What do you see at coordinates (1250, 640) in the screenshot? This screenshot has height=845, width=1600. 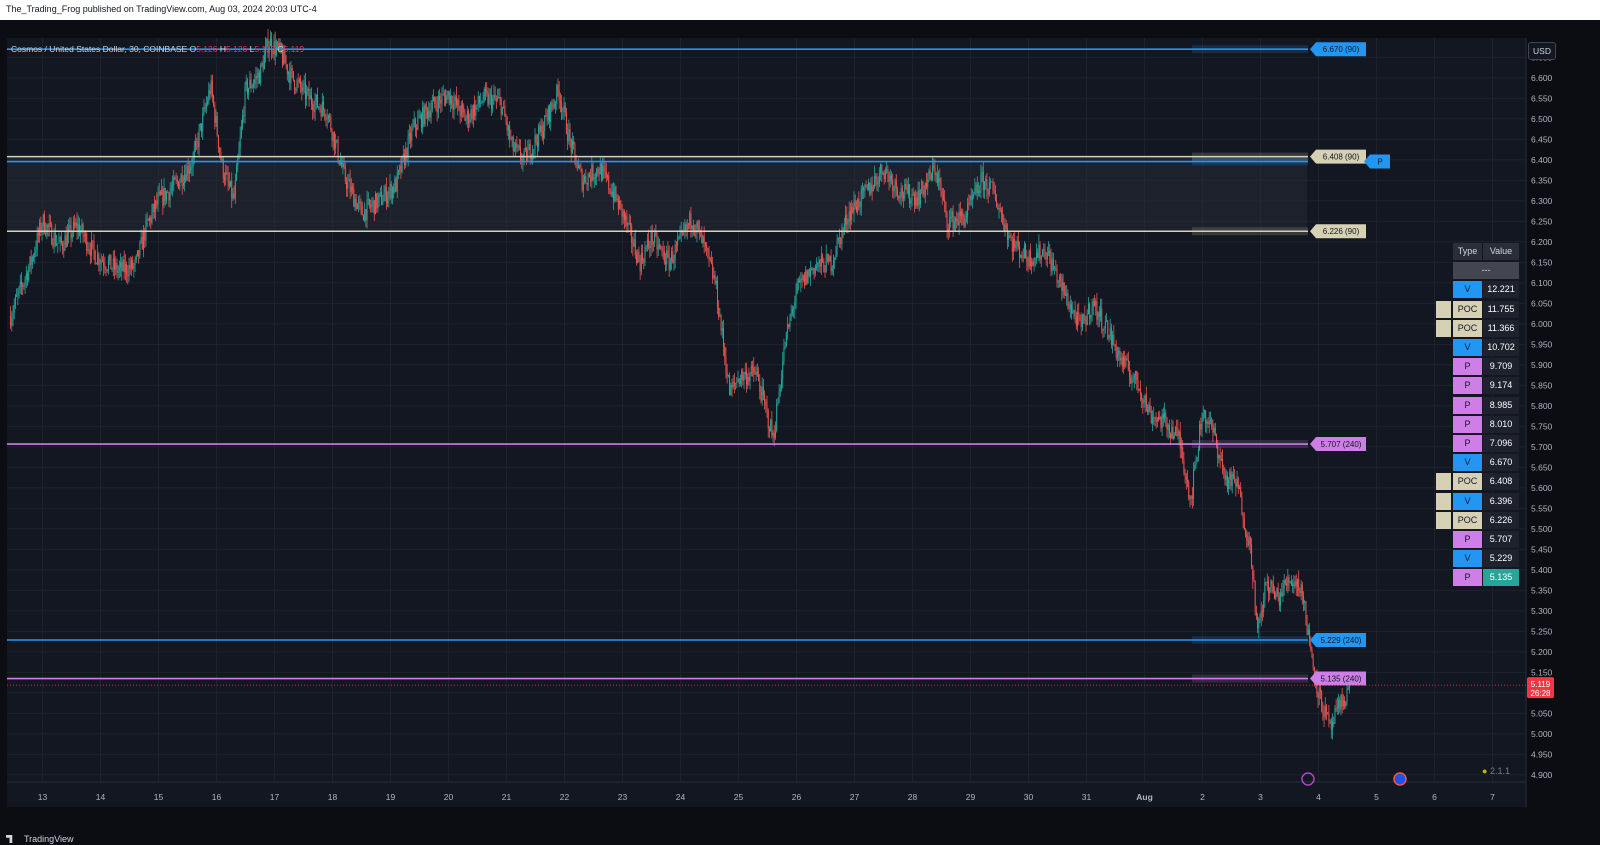 I see `level-band` at bounding box center [1250, 640].